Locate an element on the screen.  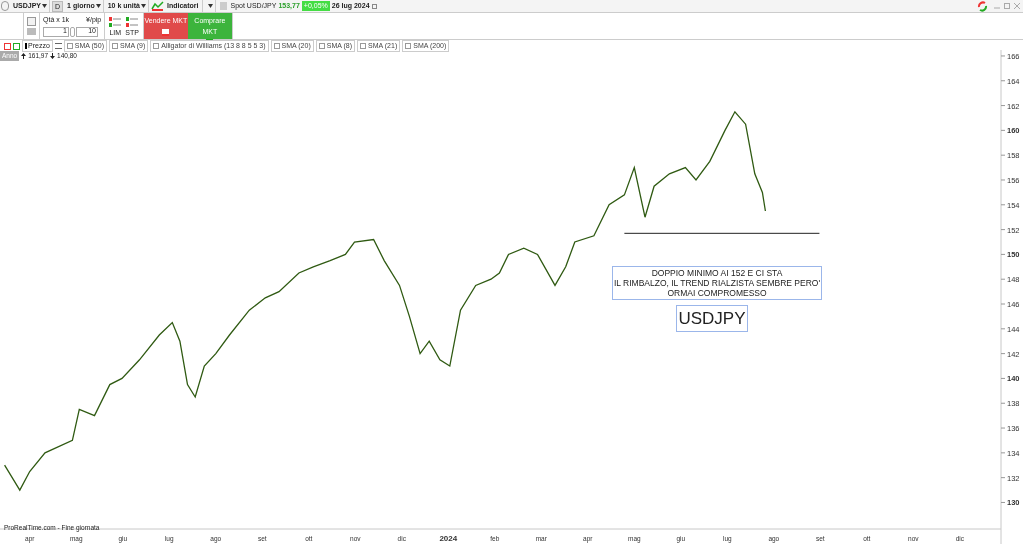
down-arrow-icon is located at coordinates (53, 55).